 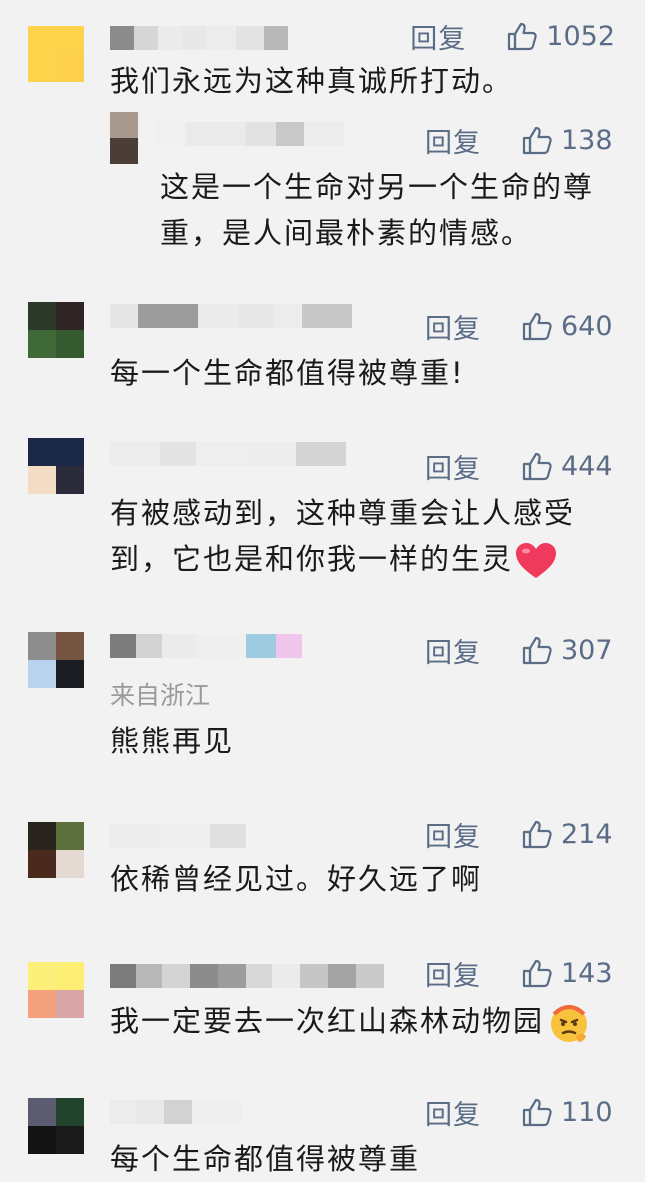 What do you see at coordinates (536, 560) in the screenshot?
I see `red-heart-emoji-icon` at bounding box center [536, 560].